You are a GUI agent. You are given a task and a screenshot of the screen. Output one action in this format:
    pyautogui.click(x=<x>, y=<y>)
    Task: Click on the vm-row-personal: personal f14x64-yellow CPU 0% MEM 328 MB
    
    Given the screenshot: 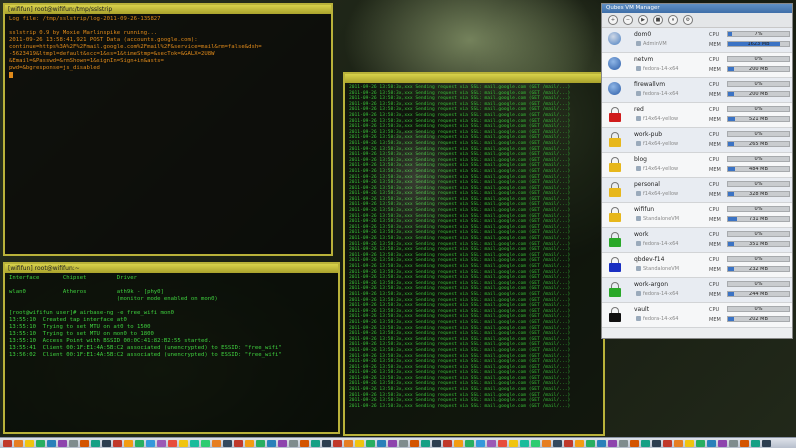 What is the action you would take?
    pyautogui.click(x=697, y=190)
    